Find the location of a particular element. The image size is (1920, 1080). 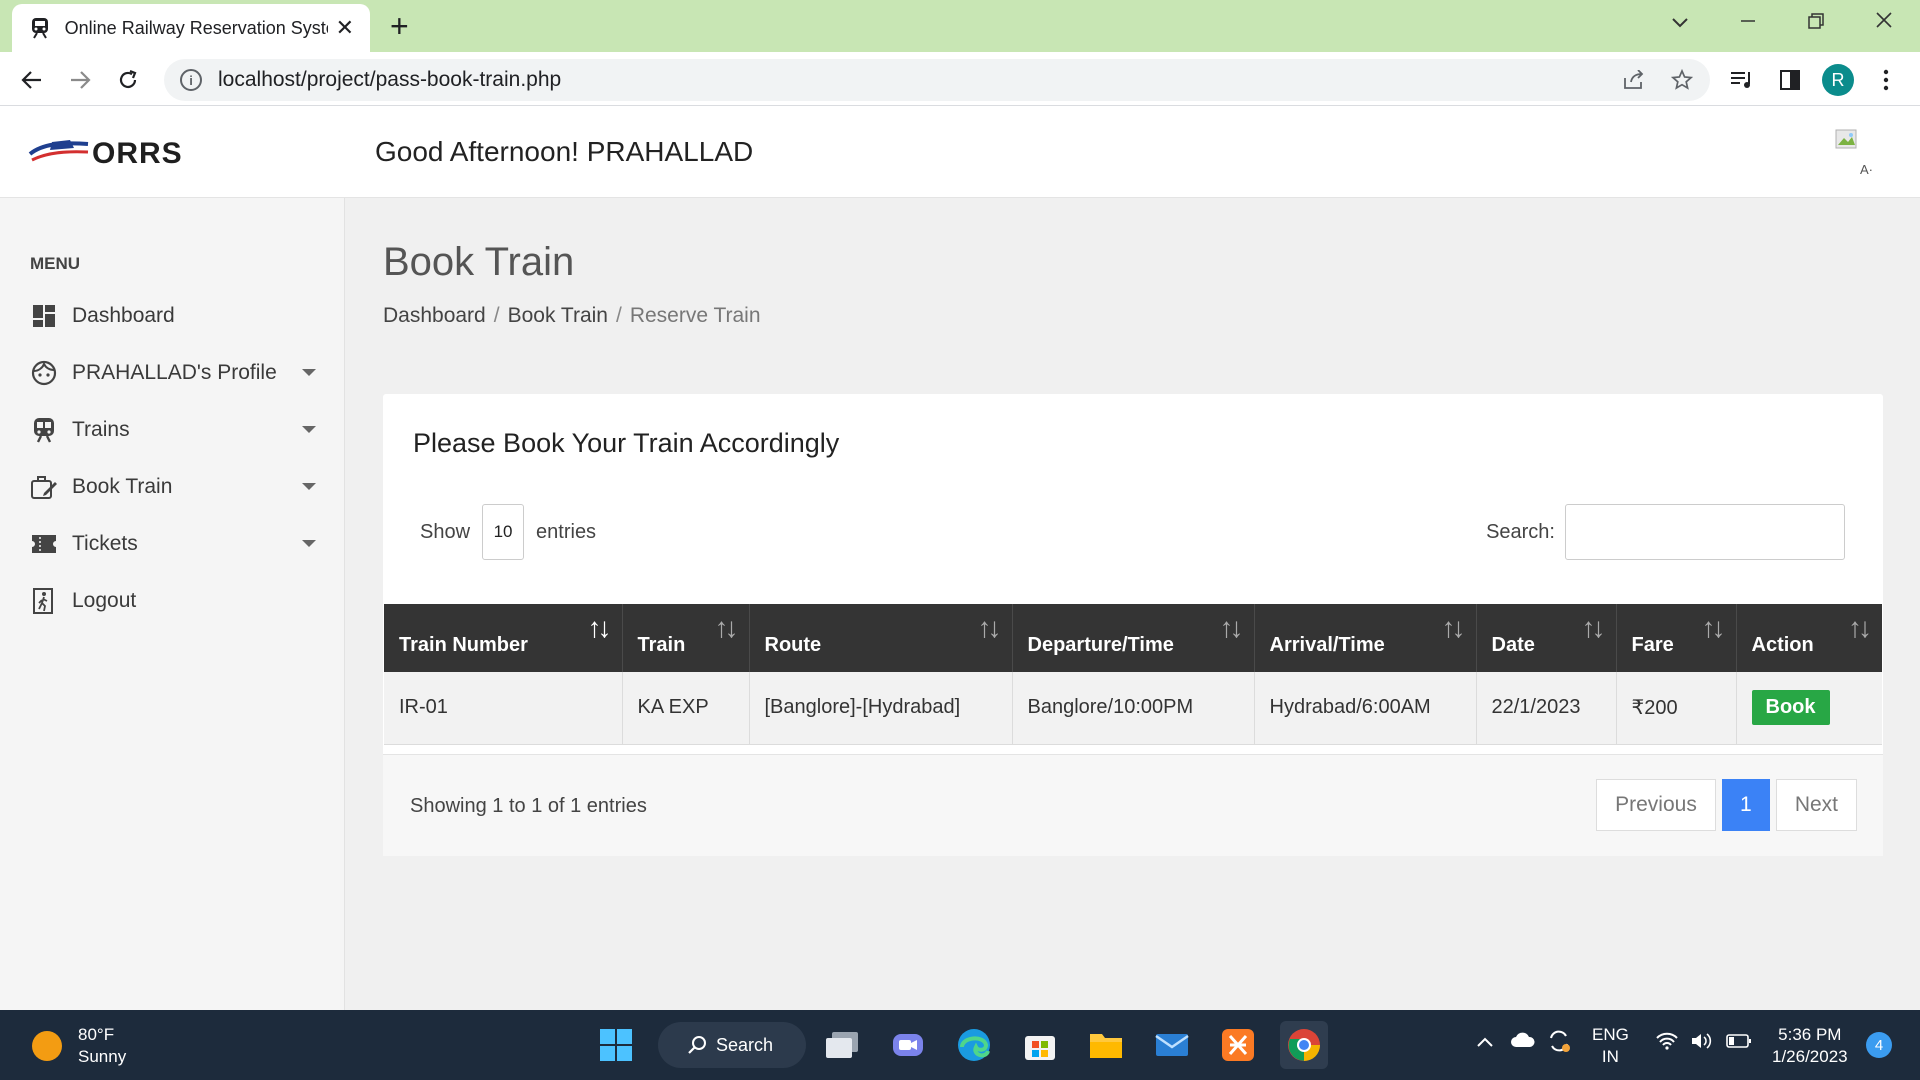

weather-temperature: 80°F is located at coordinates (96, 1034).